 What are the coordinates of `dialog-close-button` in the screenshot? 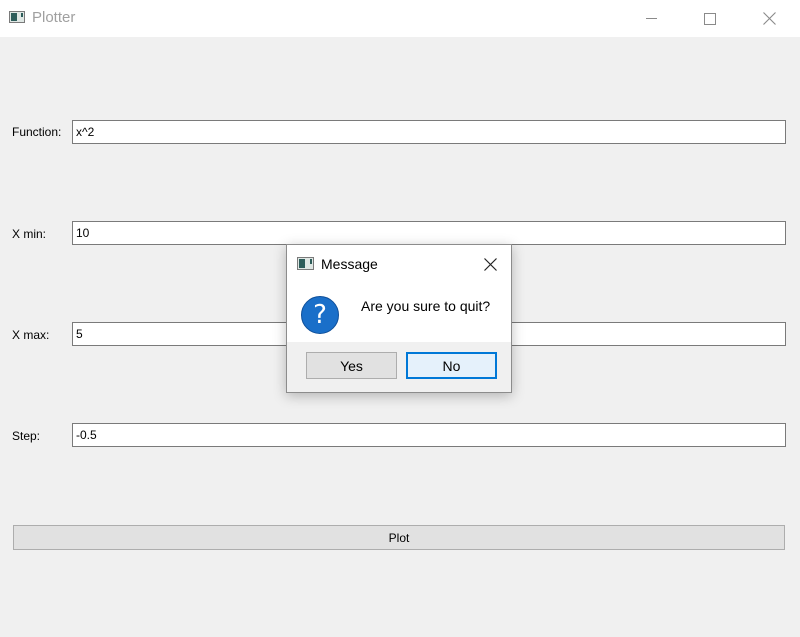 It's located at (490, 264).